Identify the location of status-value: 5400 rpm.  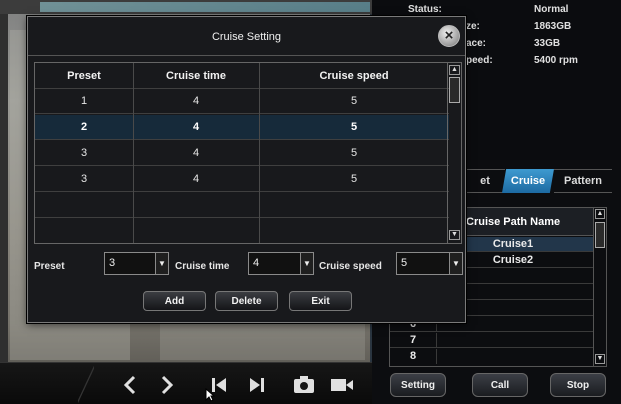
(556, 60).